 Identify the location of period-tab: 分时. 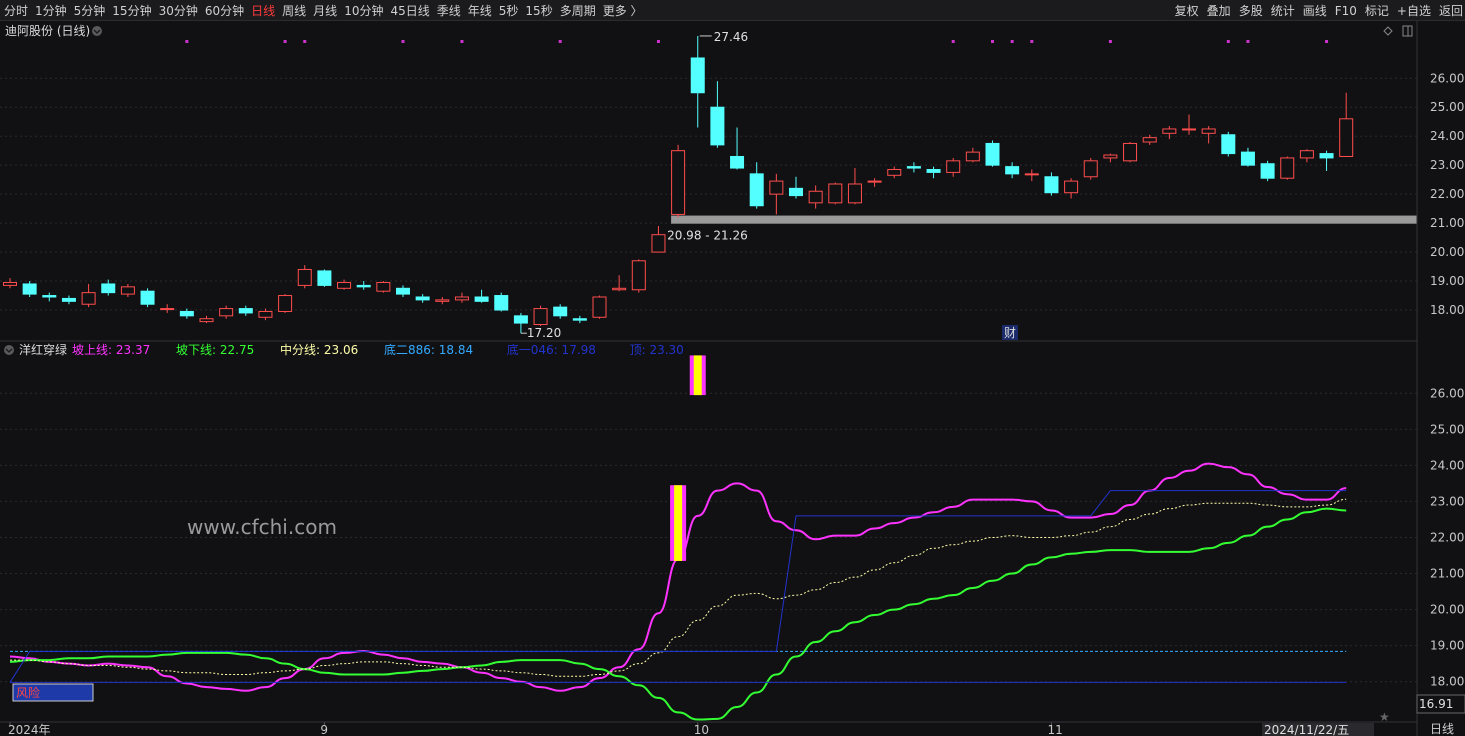
(16, 11).